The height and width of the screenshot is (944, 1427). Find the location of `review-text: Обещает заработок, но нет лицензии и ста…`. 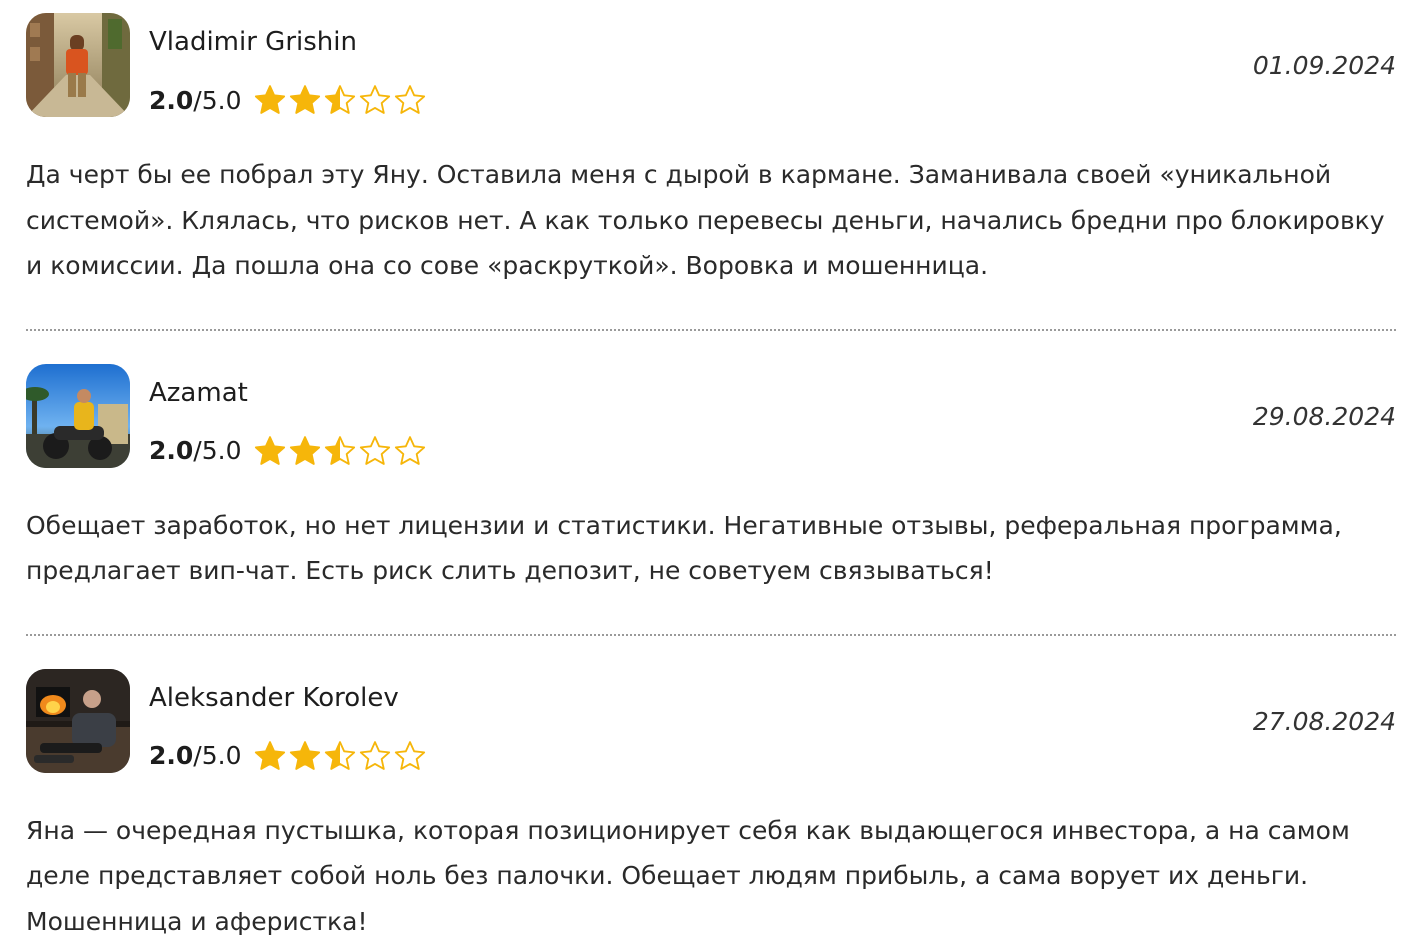

review-text: Обещает заработок, но нет лицензии и ста… is located at coordinates (711, 531).